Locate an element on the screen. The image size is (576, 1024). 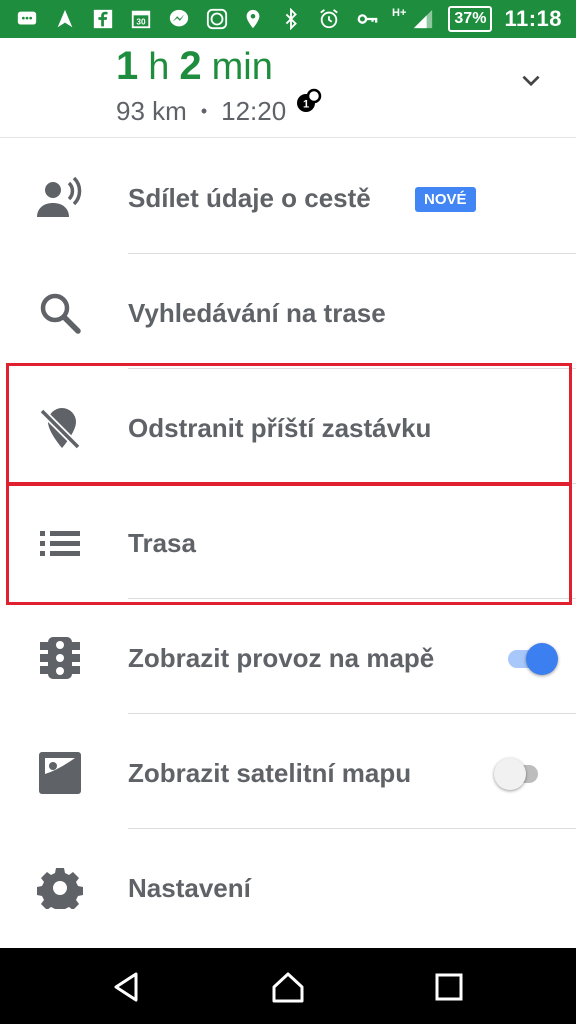
remove-stop-icon is located at coordinates (60, 428).